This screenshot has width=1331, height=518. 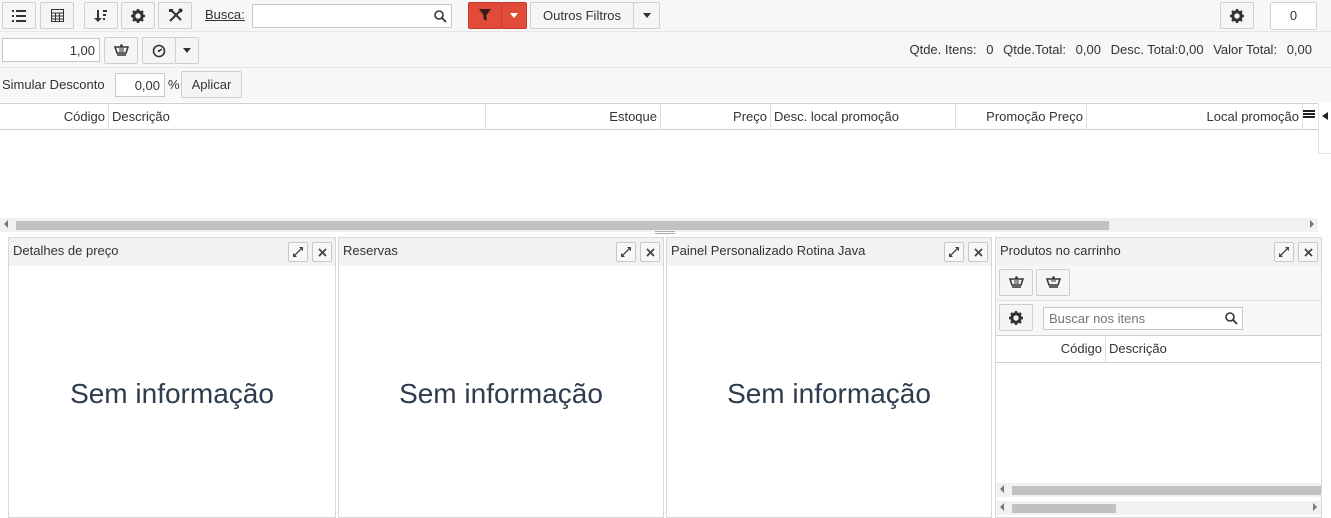 What do you see at coordinates (1158, 283) in the screenshot?
I see `cart-toolbar` at bounding box center [1158, 283].